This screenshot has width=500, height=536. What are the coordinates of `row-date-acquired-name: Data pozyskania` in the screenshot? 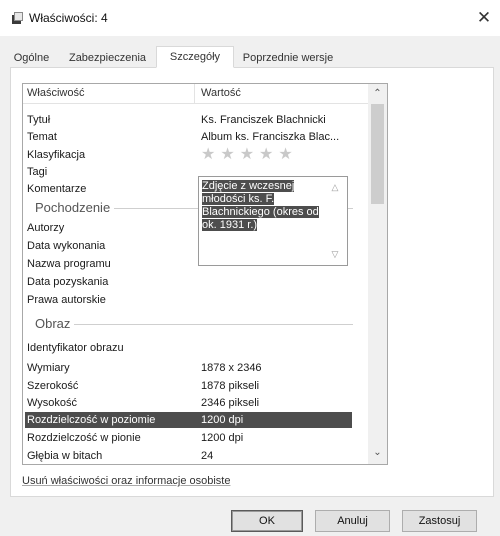 It's located at (67, 282).